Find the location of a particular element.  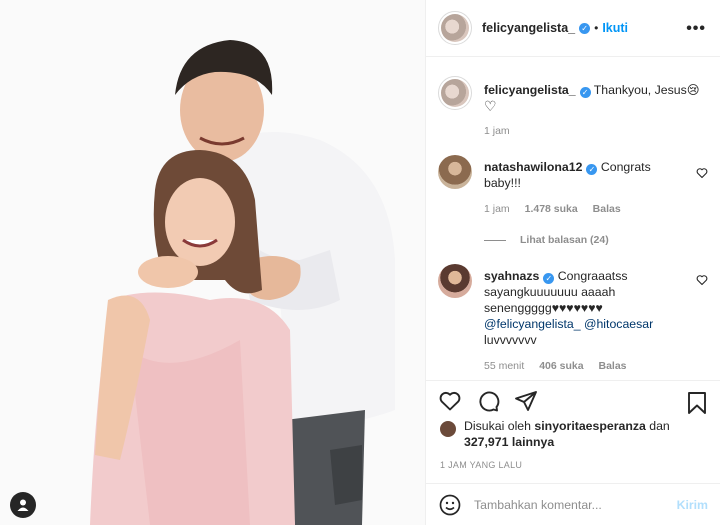

action-bar is located at coordinates (573, 400).